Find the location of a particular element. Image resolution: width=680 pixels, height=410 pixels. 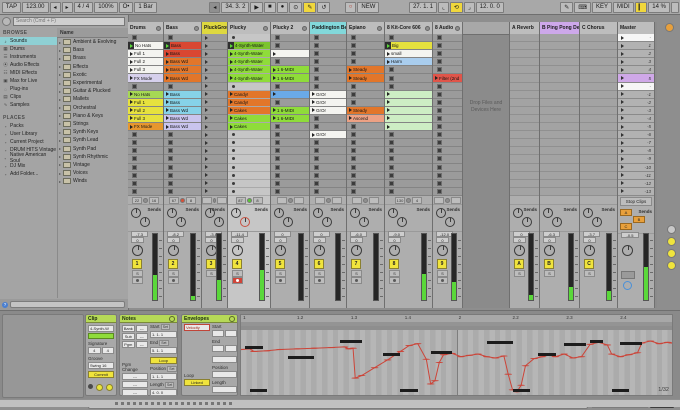

nudge-up-button: ▸ is located at coordinates (67, 7).